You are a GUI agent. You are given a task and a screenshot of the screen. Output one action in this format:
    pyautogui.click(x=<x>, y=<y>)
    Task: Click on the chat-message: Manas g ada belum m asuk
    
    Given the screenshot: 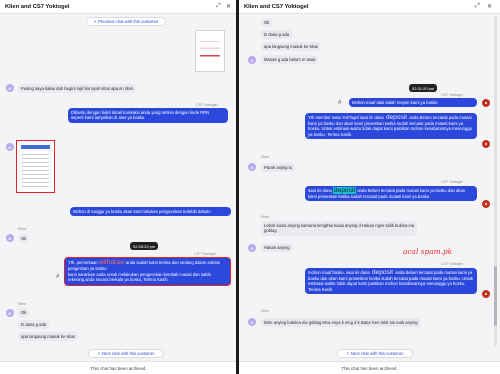 What is the action you would take?
    pyautogui.click(x=290, y=59)
    